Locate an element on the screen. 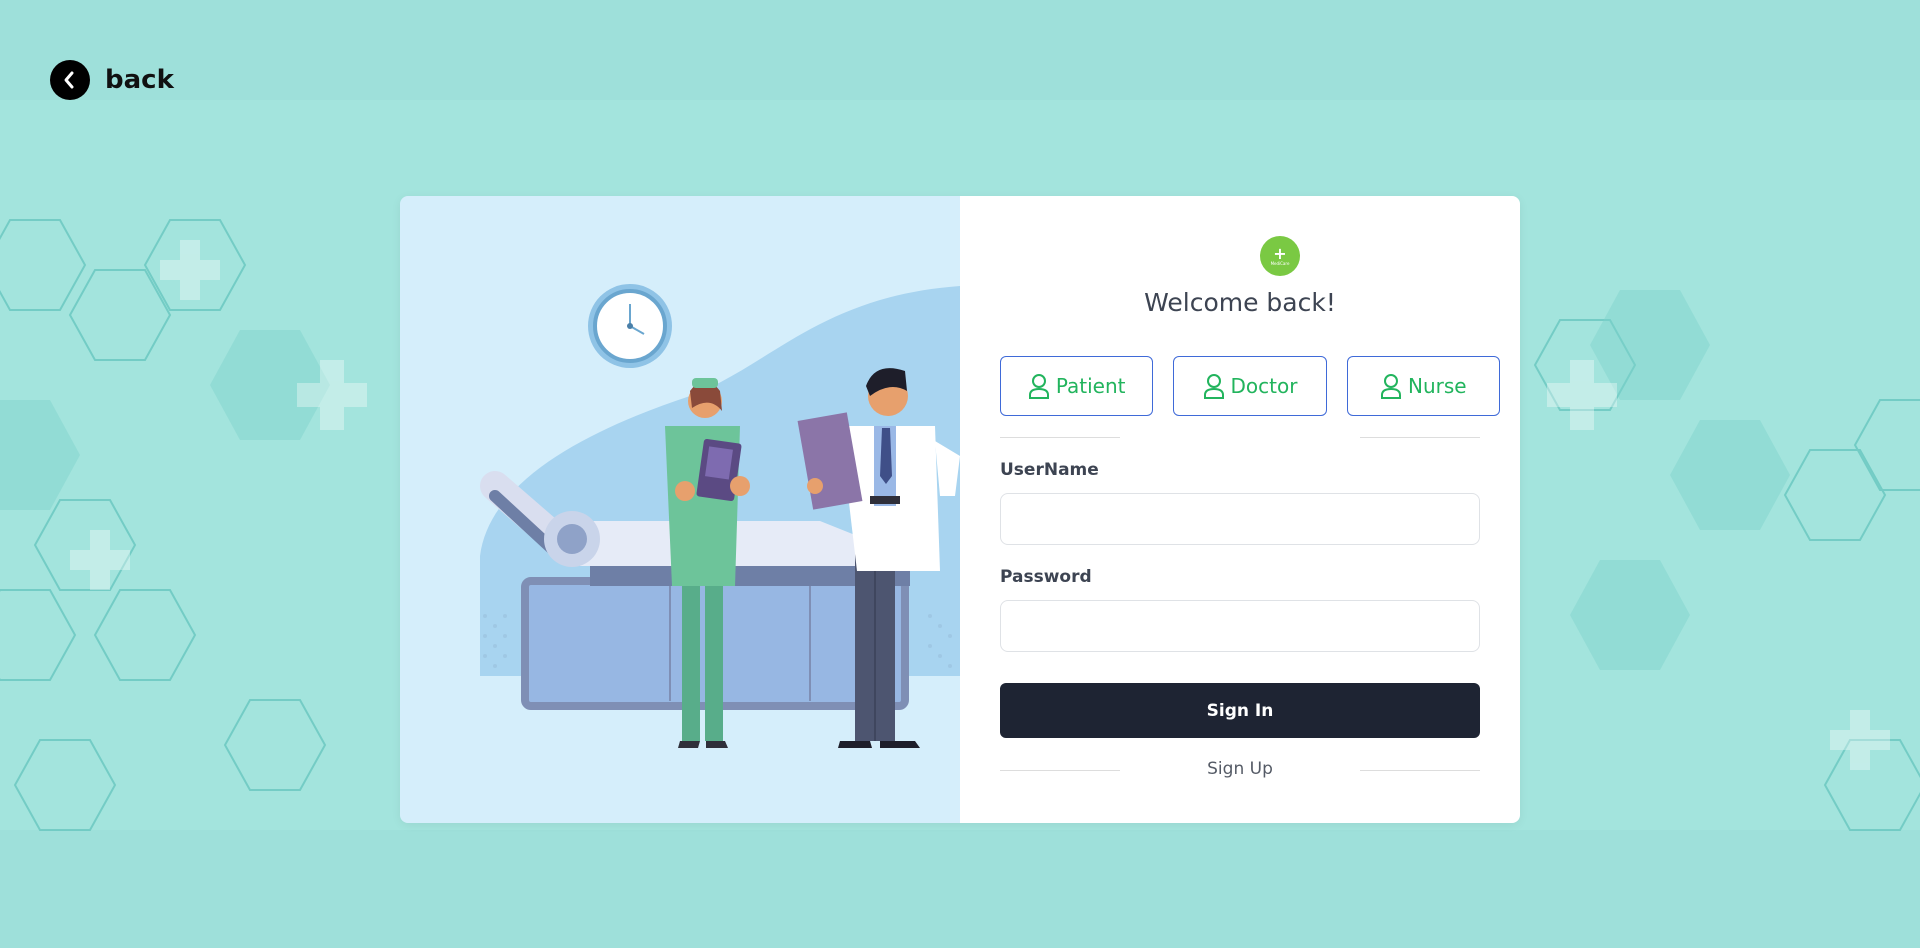 This screenshot has height=948, width=1920. sign-in-button: Sign In is located at coordinates (1240, 710).